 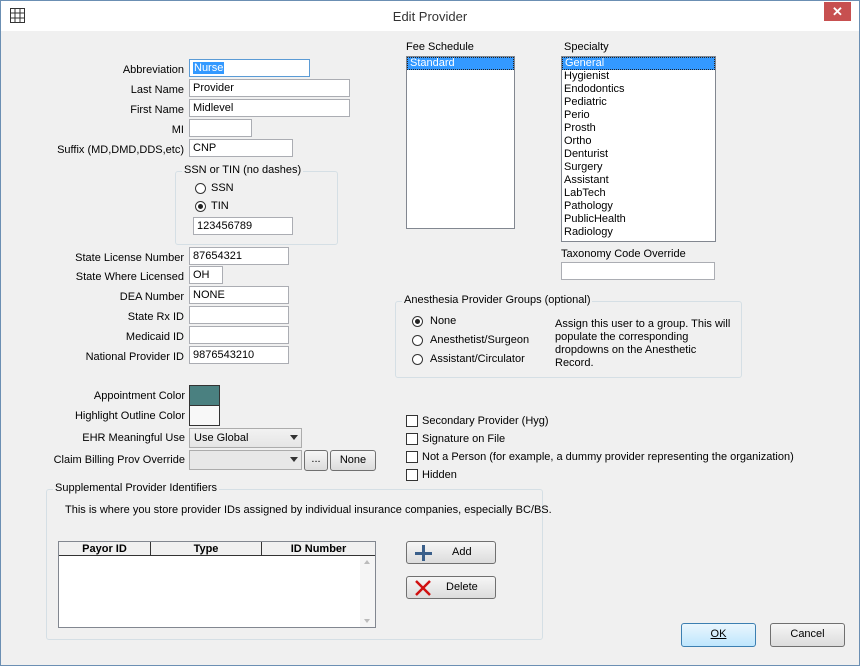 I want to click on suffix-input: CNP, so click(x=241, y=148).